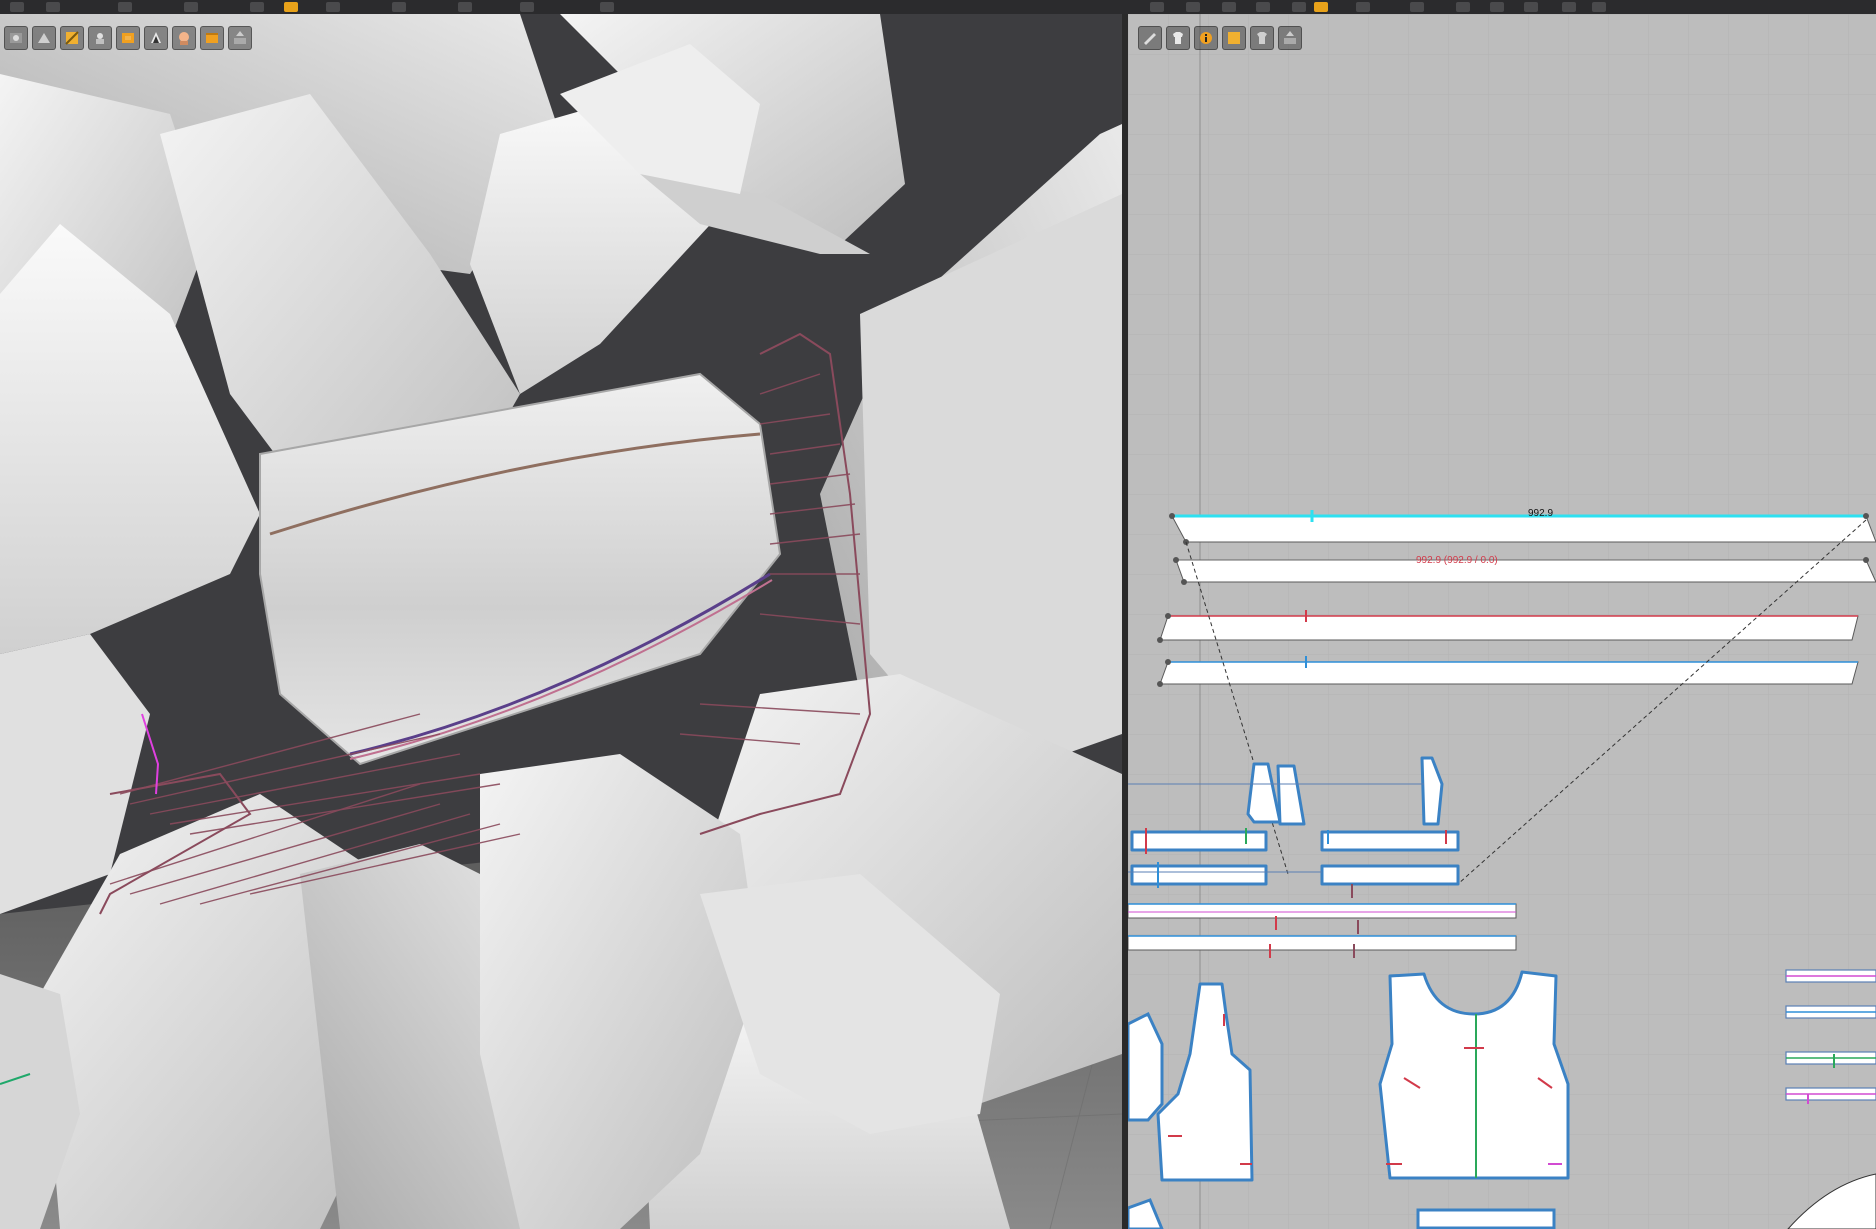  What do you see at coordinates (1220, 38) in the screenshot?
I see `viewport2d-toolbar` at bounding box center [1220, 38].